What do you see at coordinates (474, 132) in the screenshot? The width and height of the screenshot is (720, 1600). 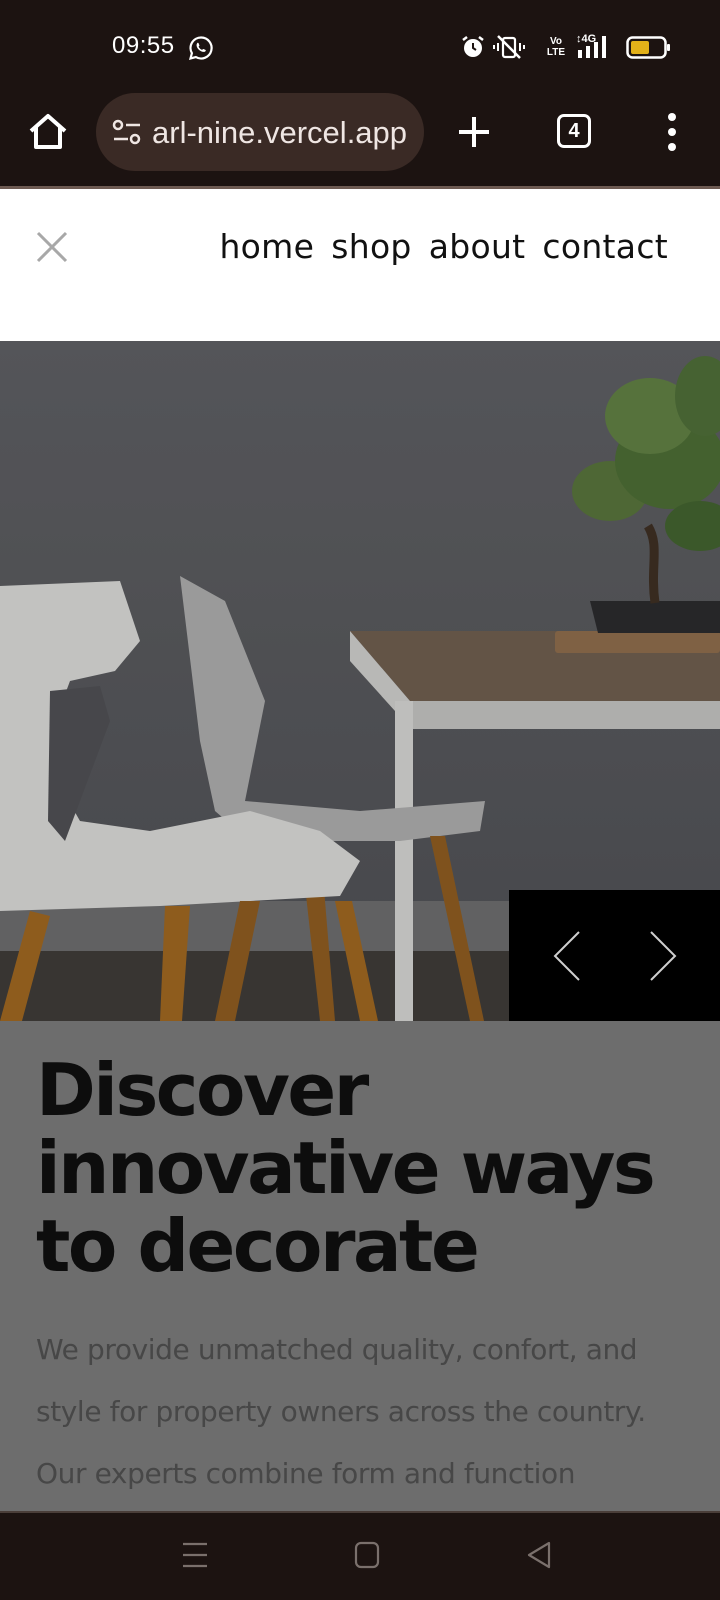 I see `new-tab-icon` at bounding box center [474, 132].